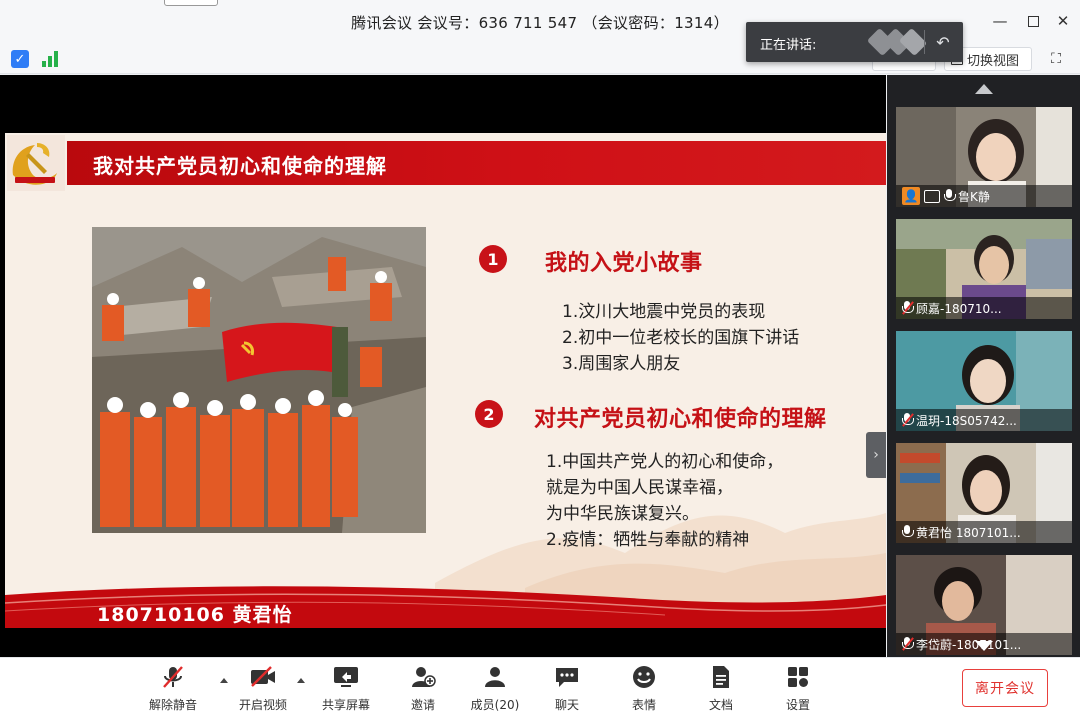 This screenshot has width=1080, height=718. Describe the element at coordinates (423, 704) in the screenshot. I see `invite-label: 邀请` at that location.